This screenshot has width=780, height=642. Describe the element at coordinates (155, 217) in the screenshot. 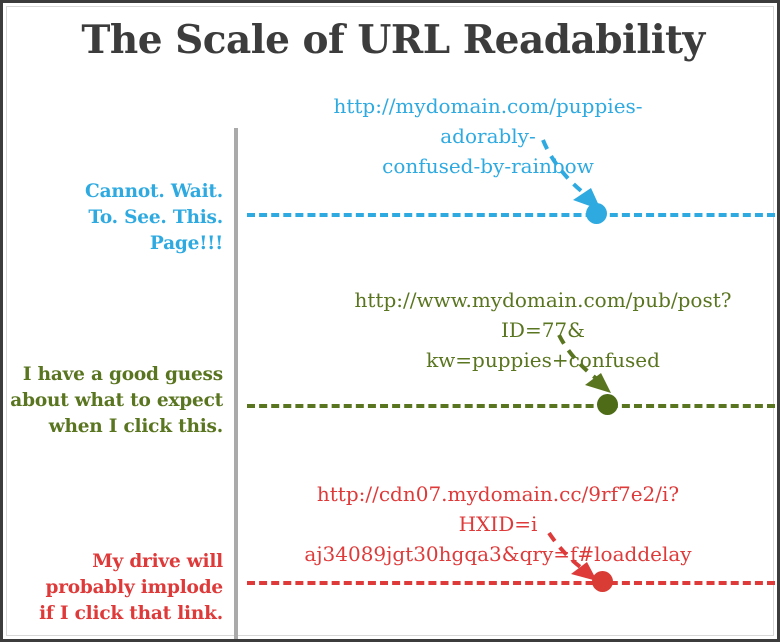

I see `label-line: To. See. This.` at that location.